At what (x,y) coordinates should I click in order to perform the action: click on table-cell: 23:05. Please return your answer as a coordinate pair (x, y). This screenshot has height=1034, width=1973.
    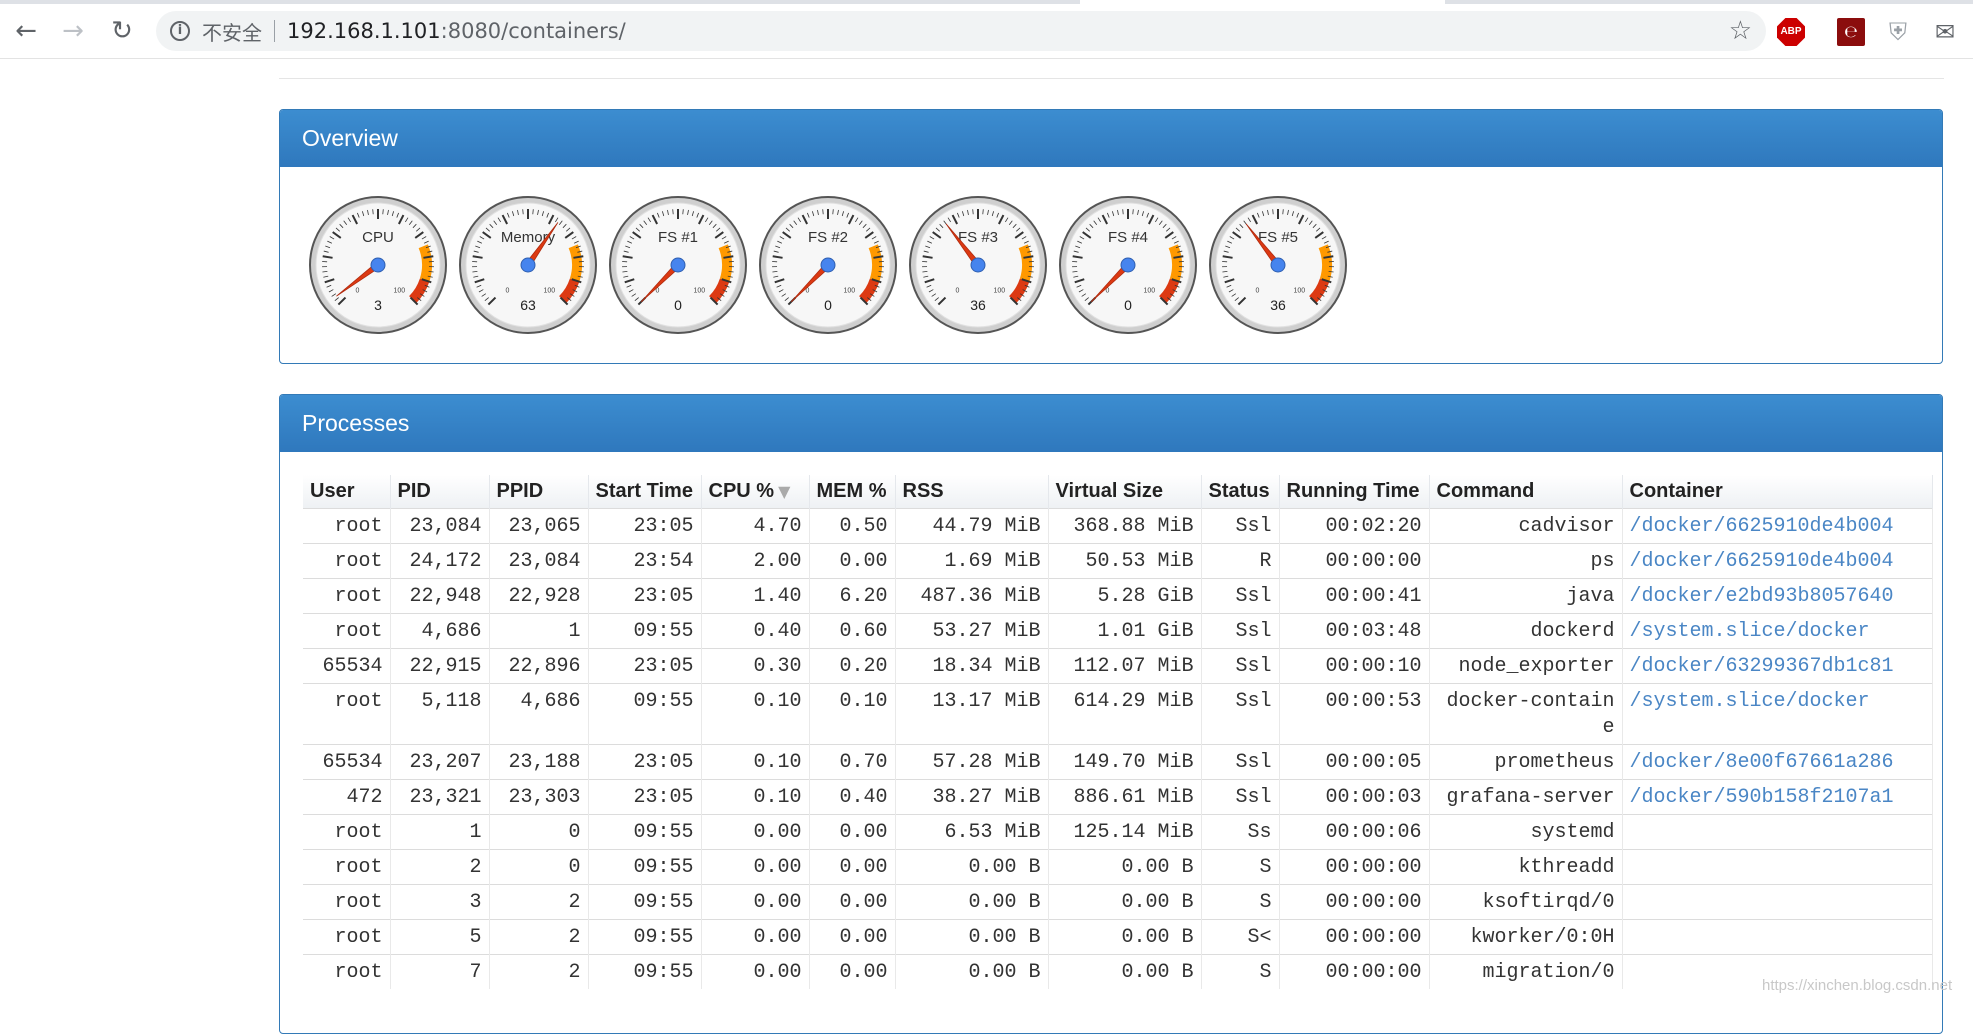
    Looking at the image, I should click on (644, 797).